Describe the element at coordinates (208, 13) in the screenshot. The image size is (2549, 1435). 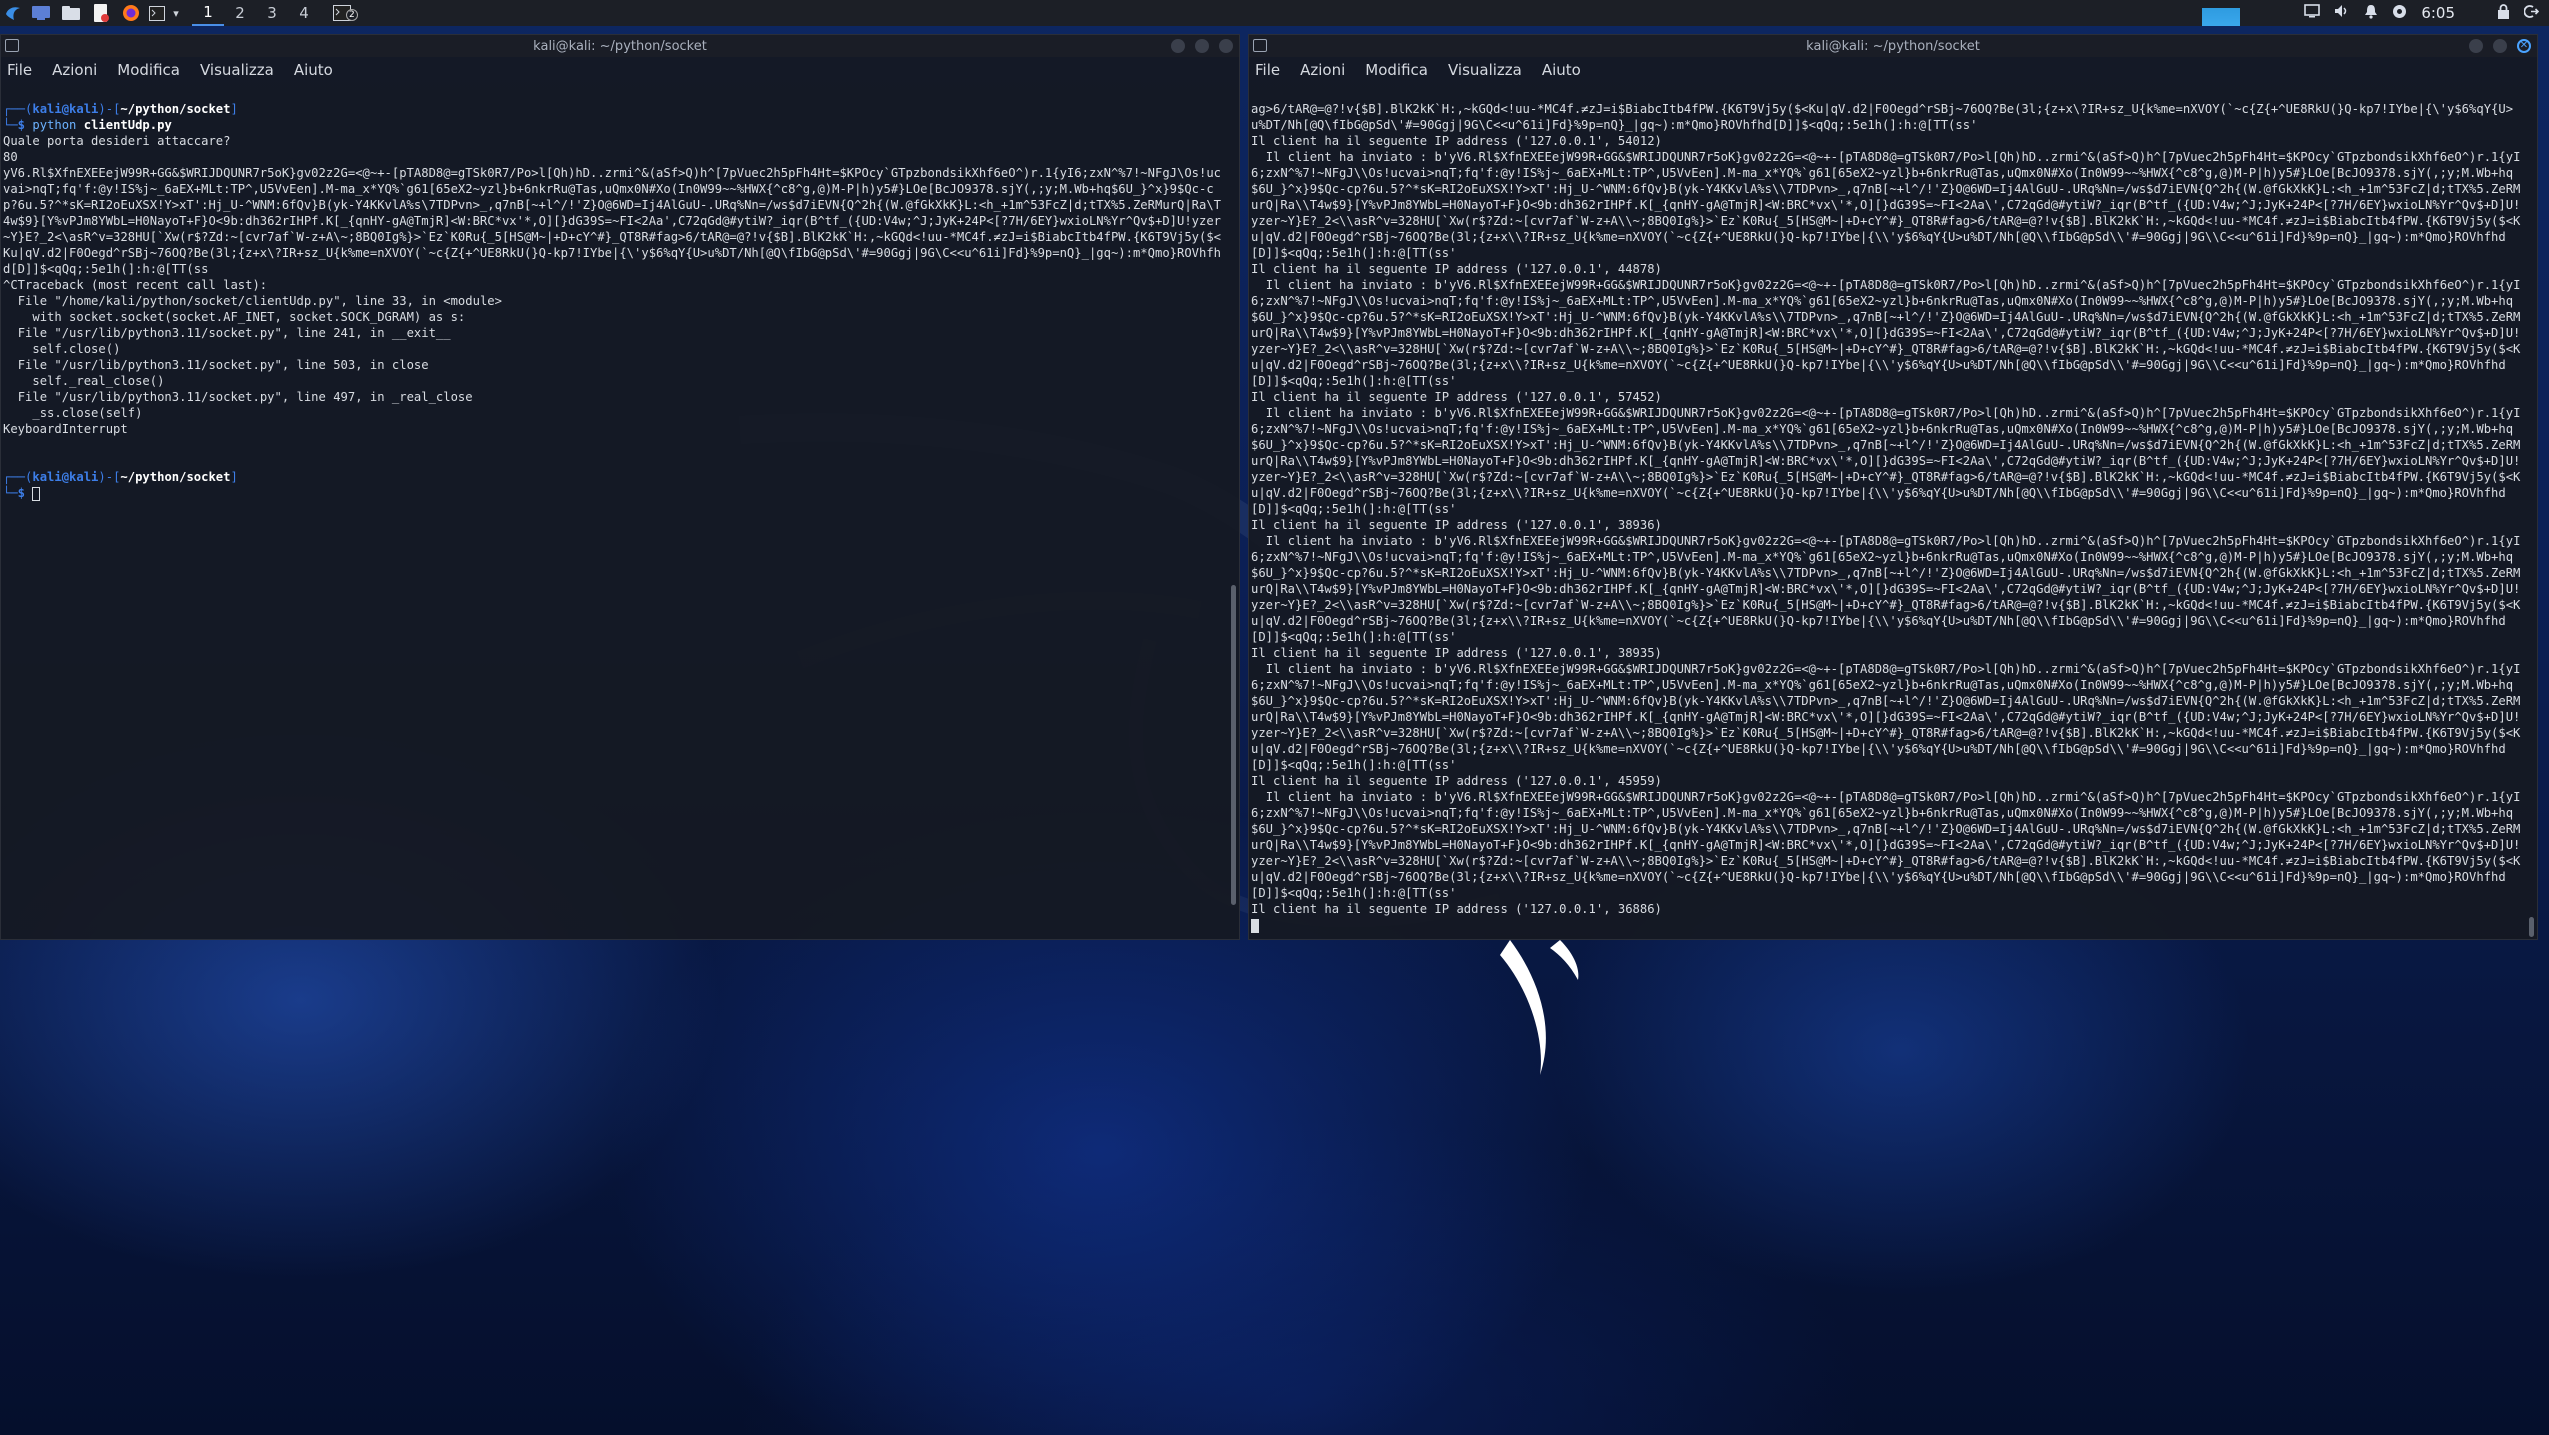
I see `workspace-1: 1` at that location.